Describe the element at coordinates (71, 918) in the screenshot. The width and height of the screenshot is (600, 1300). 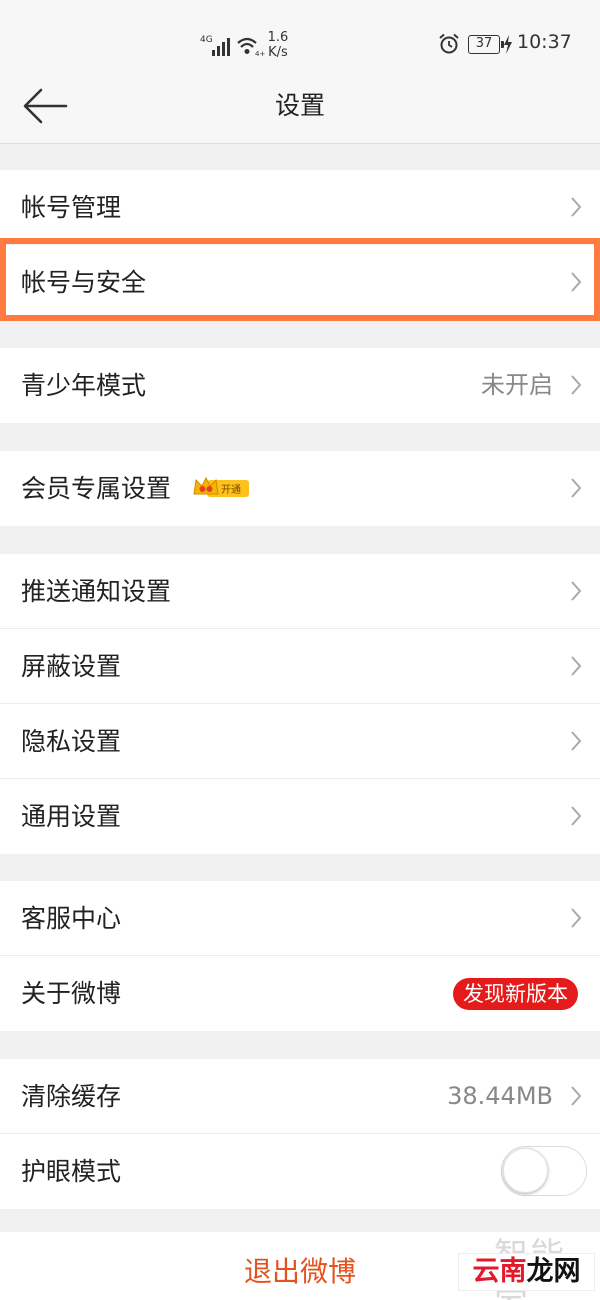
I see `row-label: 客服中心` at that location.